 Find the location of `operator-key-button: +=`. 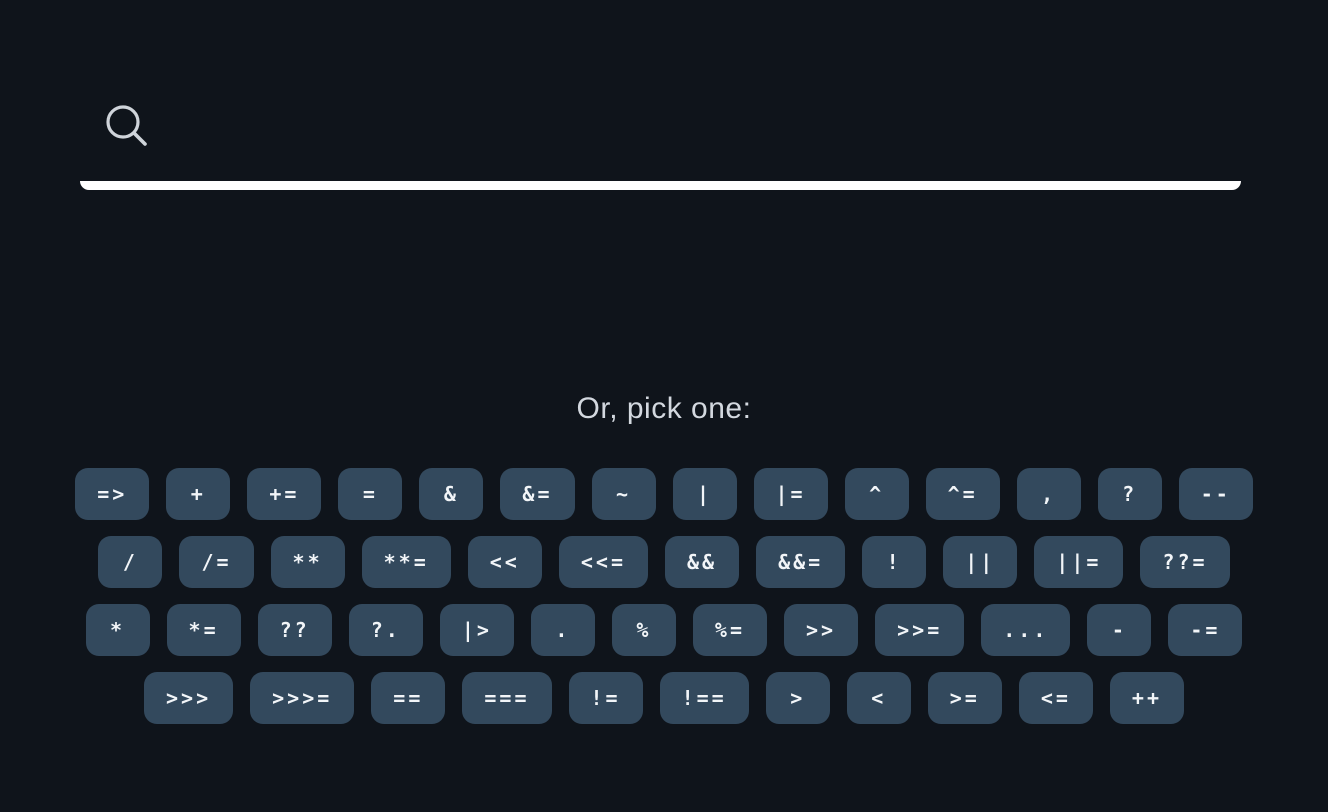

operator-key-button: += is located at coordinates (284, 494).